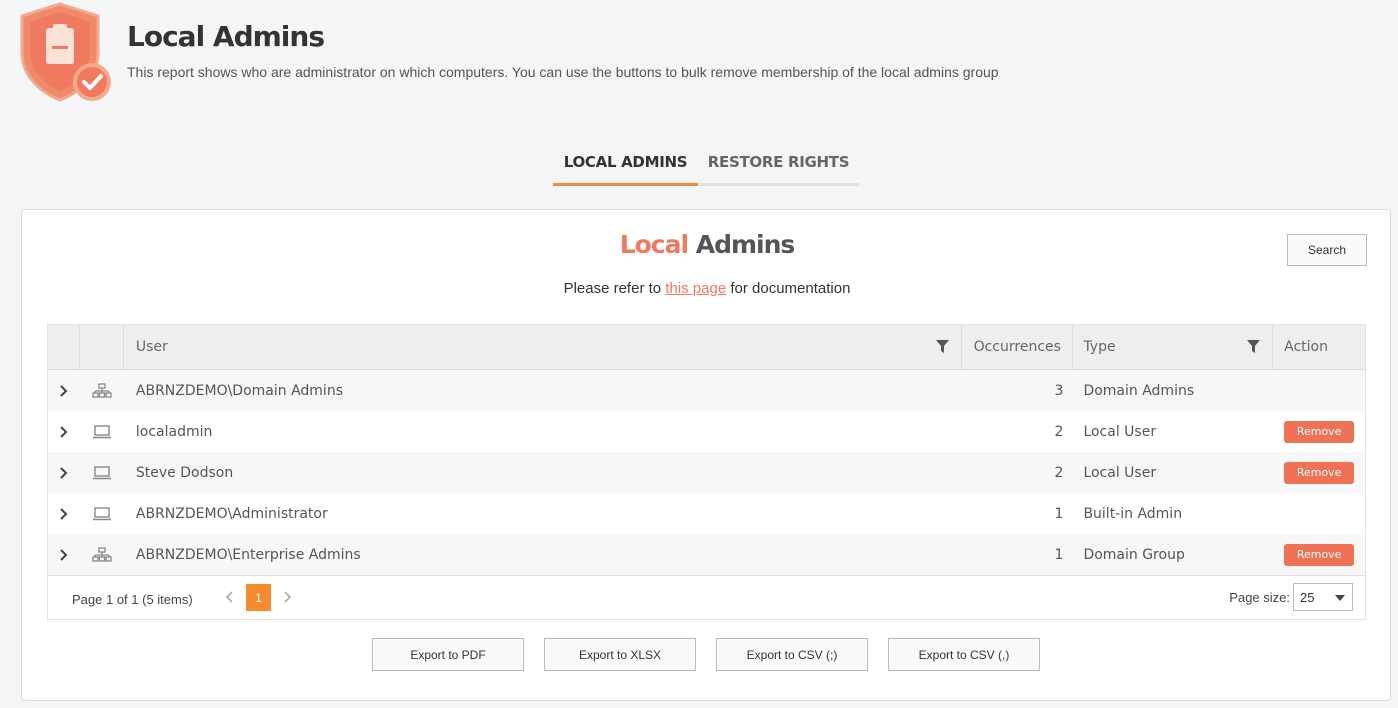  I want to click on grid-header: User Occurrences Type Action, so click(706, 347).